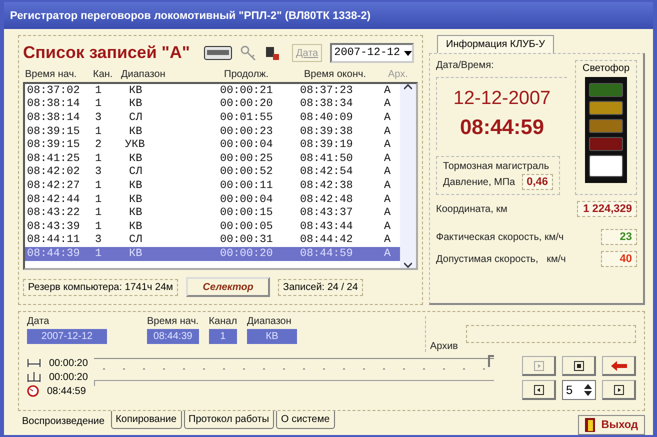  I want to click on next-button, so click(619, 390).